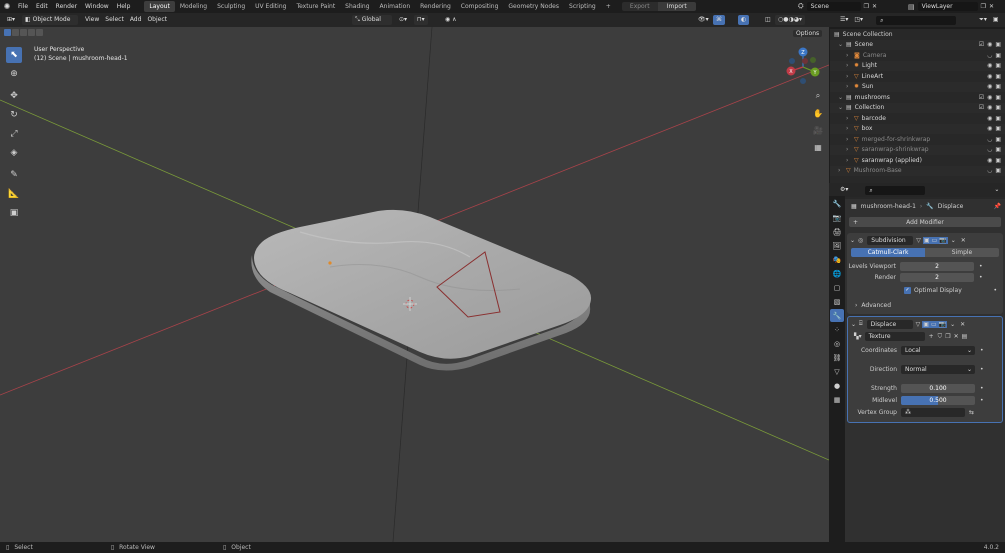  Describe the element at coordinates (837, 357) in the screenshot. I see `constraints-tab-icon: ⛓` at that location.